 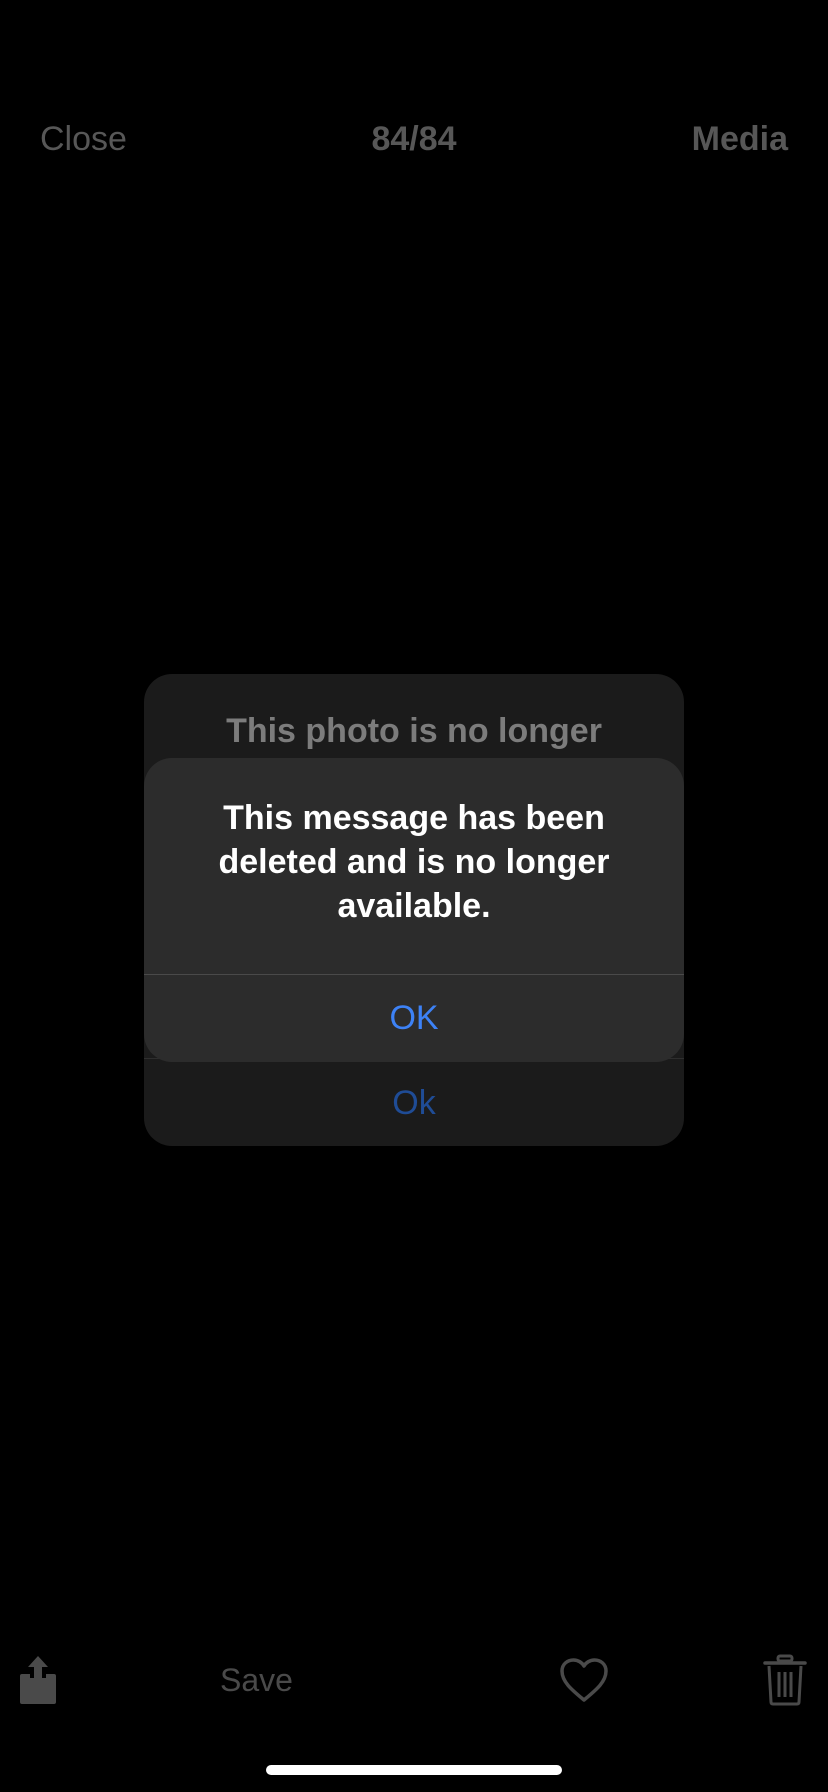 What do you see at coordinates (256, 1680) in the screenshot?
I see `save-button: Save` at bounding box center [256, 1680].